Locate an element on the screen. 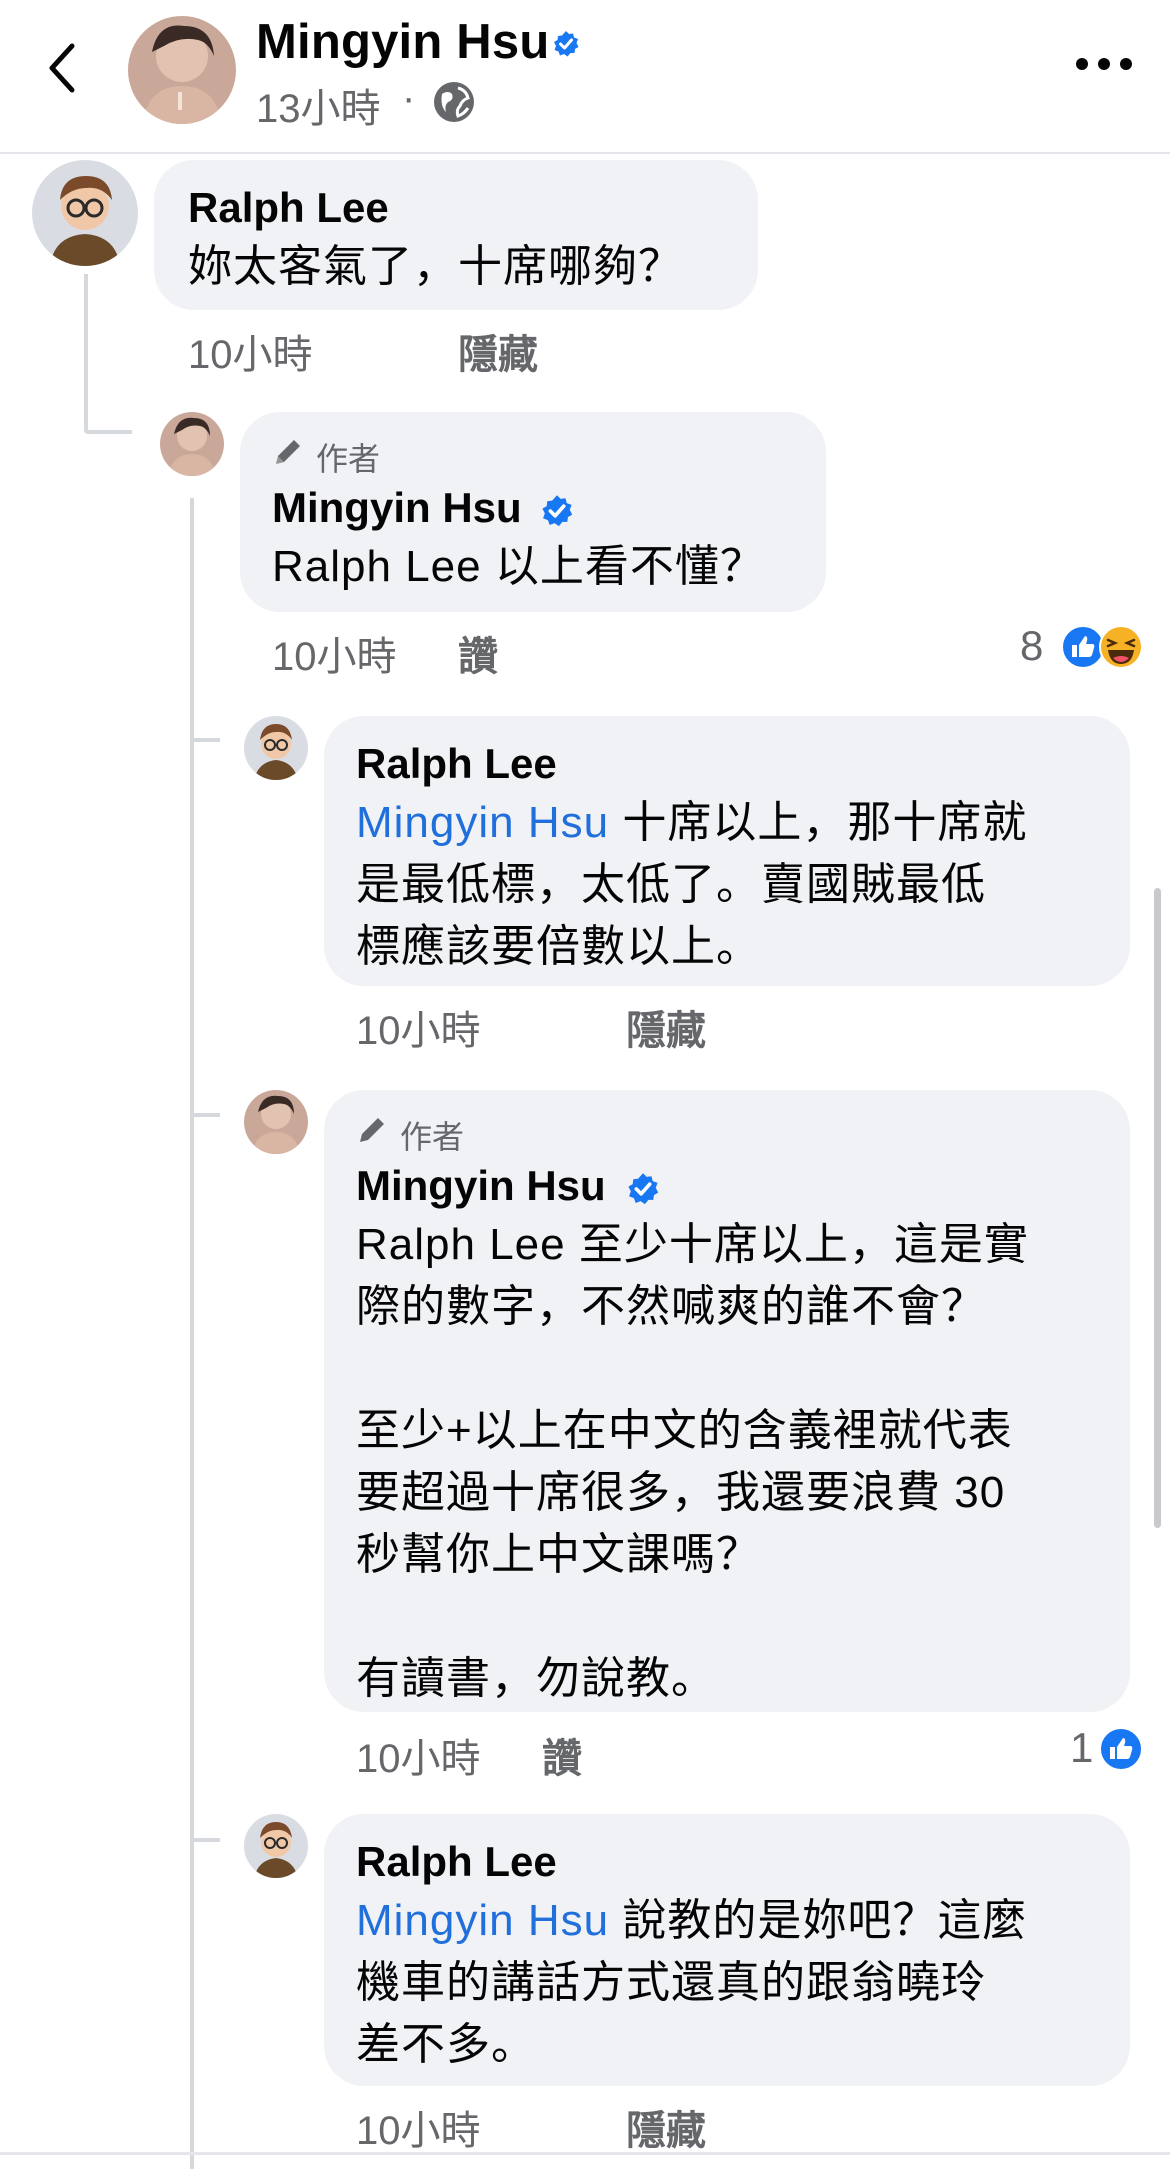 Image resolution: width=1170 pixels, height=2169 pixels. comment-text: 是最低標，太低了。賣國賊最低 標應該要倍數以上。 is located at coordinates (671, 915).